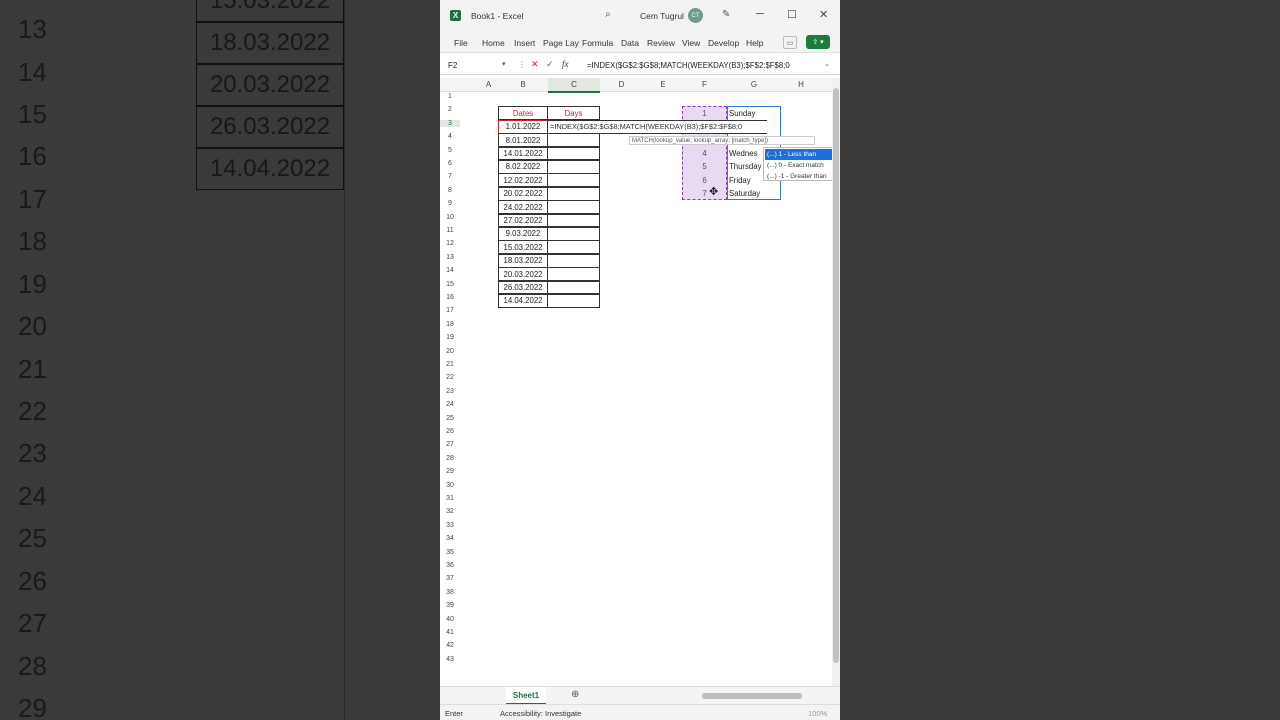  I want to click on row-header: 19, so click(450, 337).